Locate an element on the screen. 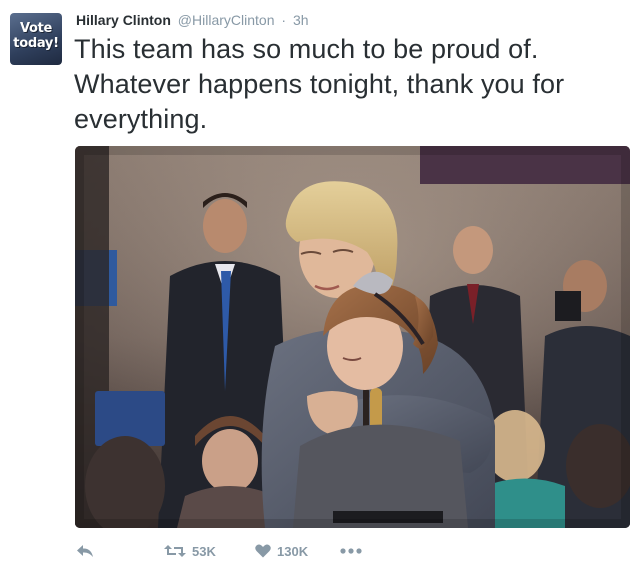 This screenshot has height=572, width=639. reply-icon is located at coordinates (85, 551).